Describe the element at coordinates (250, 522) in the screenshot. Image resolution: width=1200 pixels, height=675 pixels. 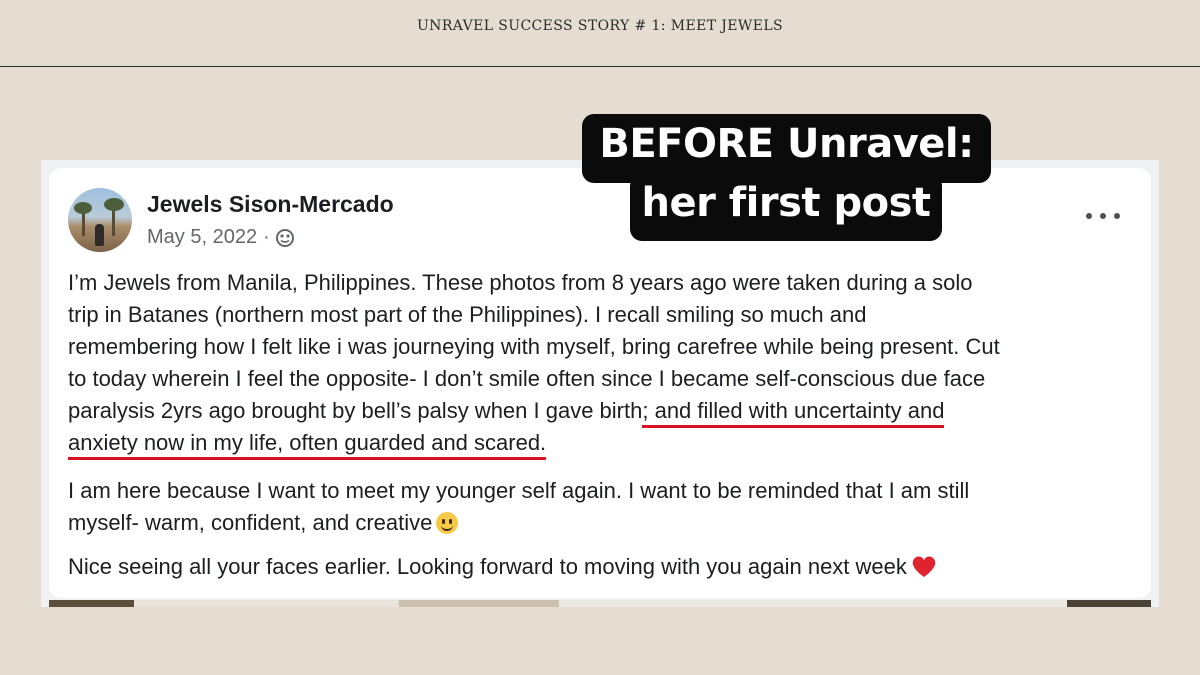
I see `paragraph-2-line-2-text: myself- warm, confident, and creative` at that location.